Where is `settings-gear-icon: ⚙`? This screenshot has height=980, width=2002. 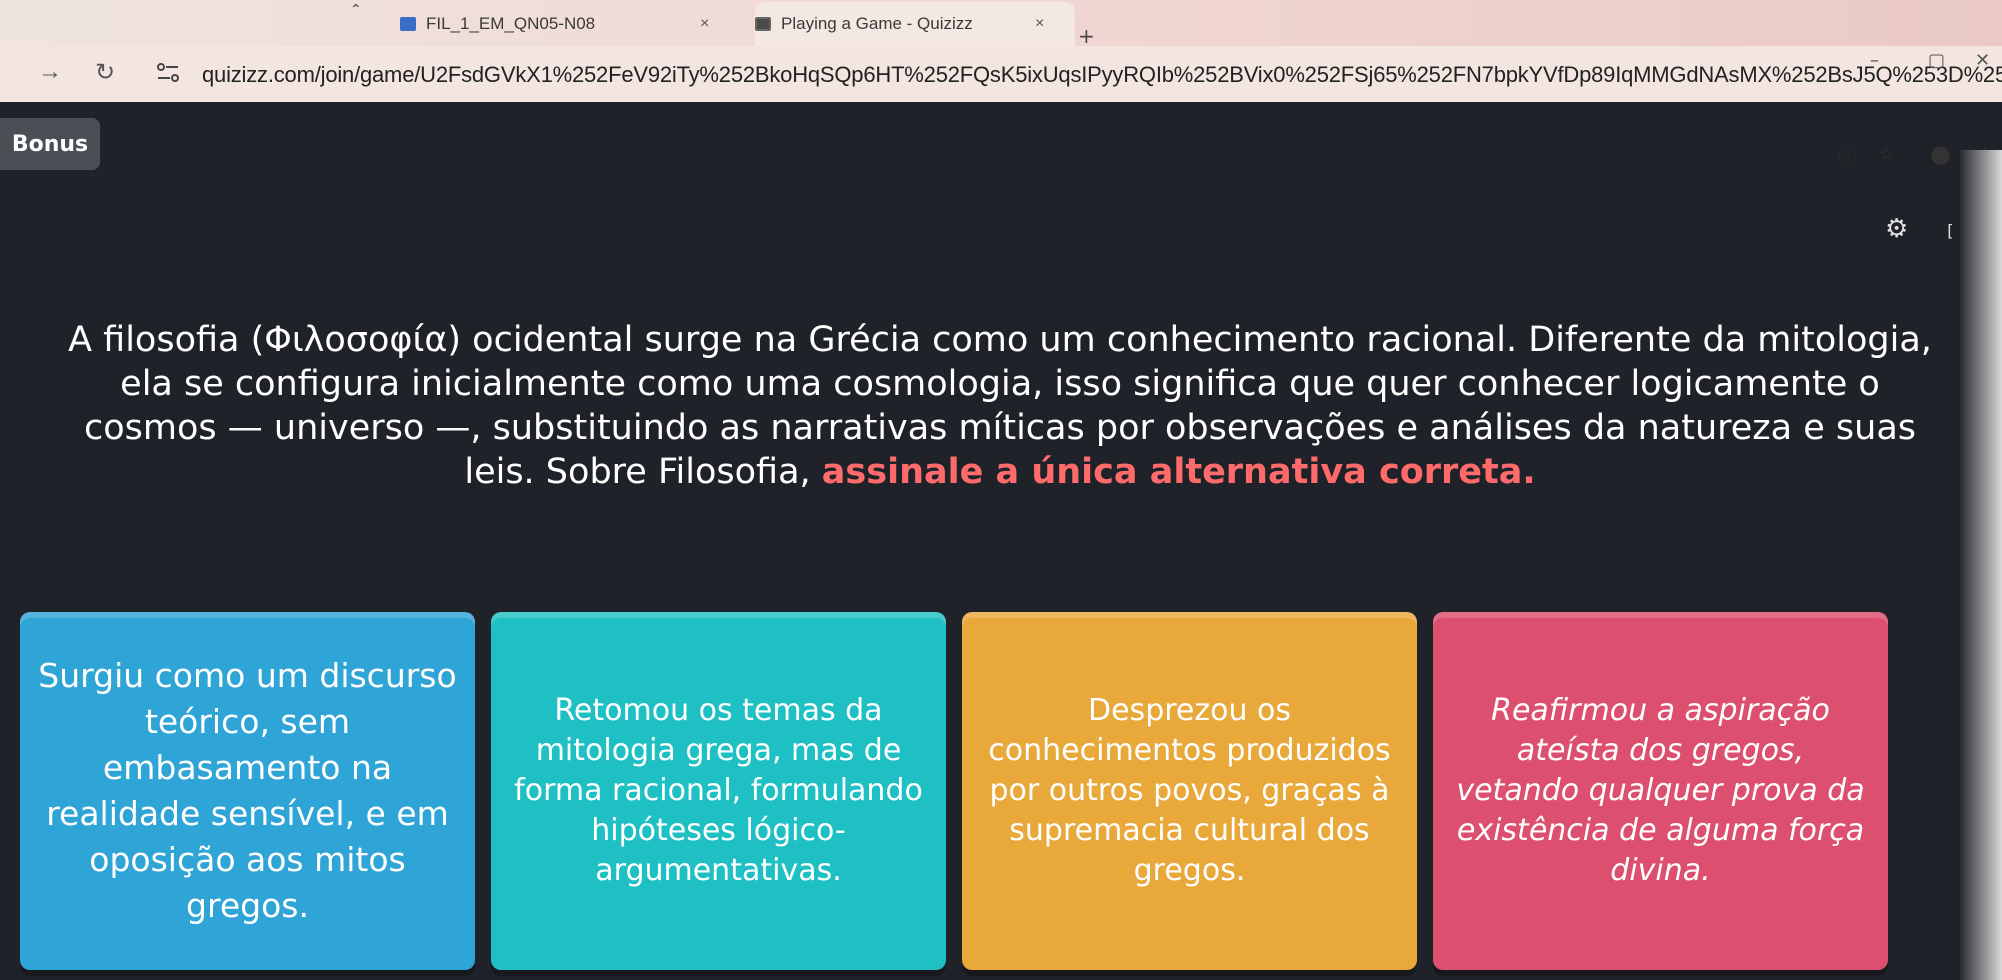
settings-gear-icon: ⚙ is located at coordinates (1896, 229).